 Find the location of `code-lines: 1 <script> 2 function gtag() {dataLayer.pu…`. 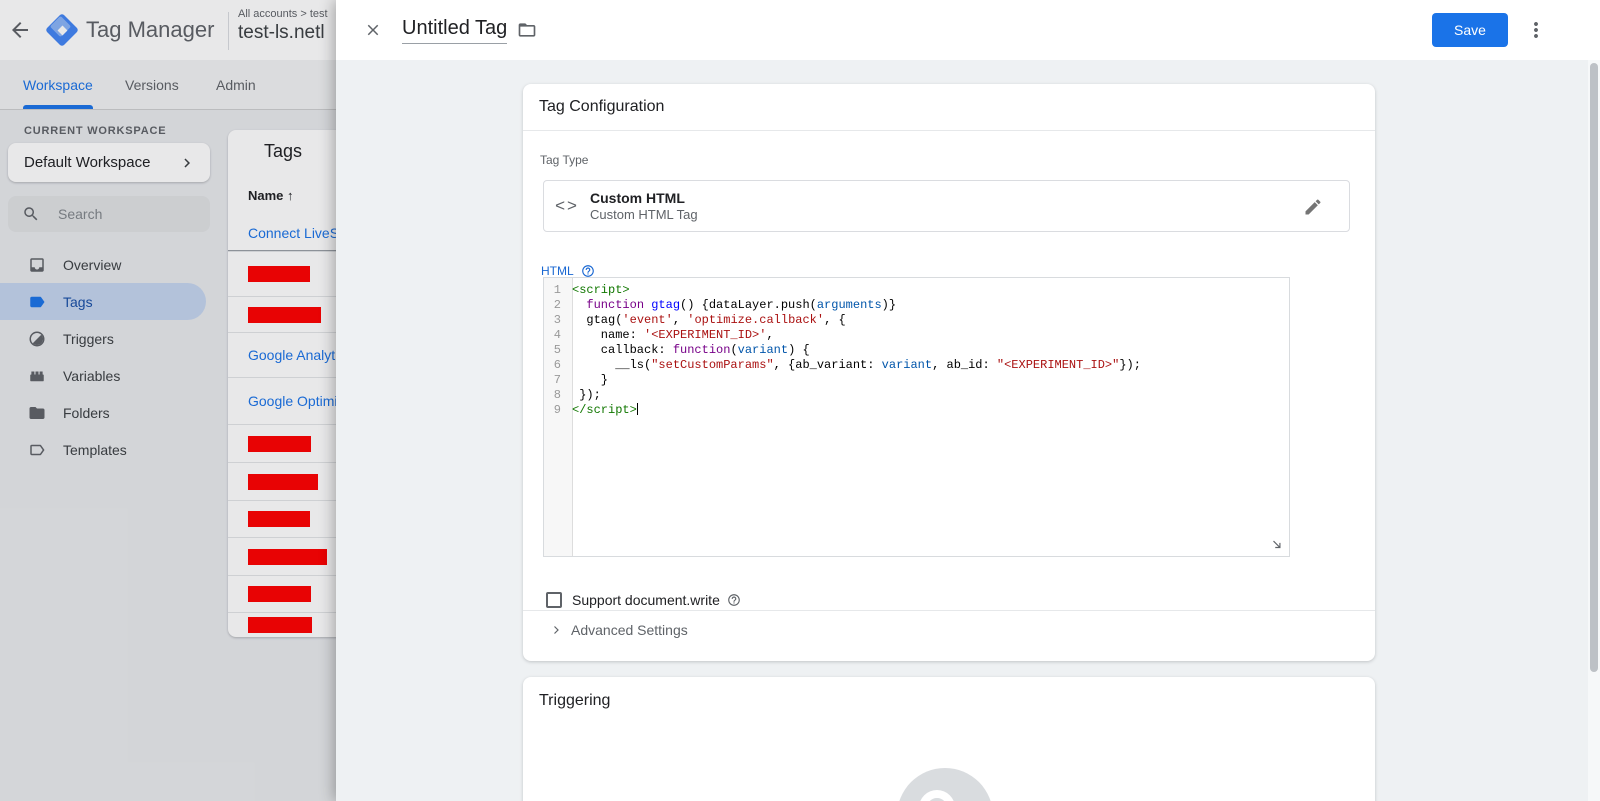

code-lines: 1 <script> 2 function gtag() {dataLayer.pu… is located at coordinates (916, 350).